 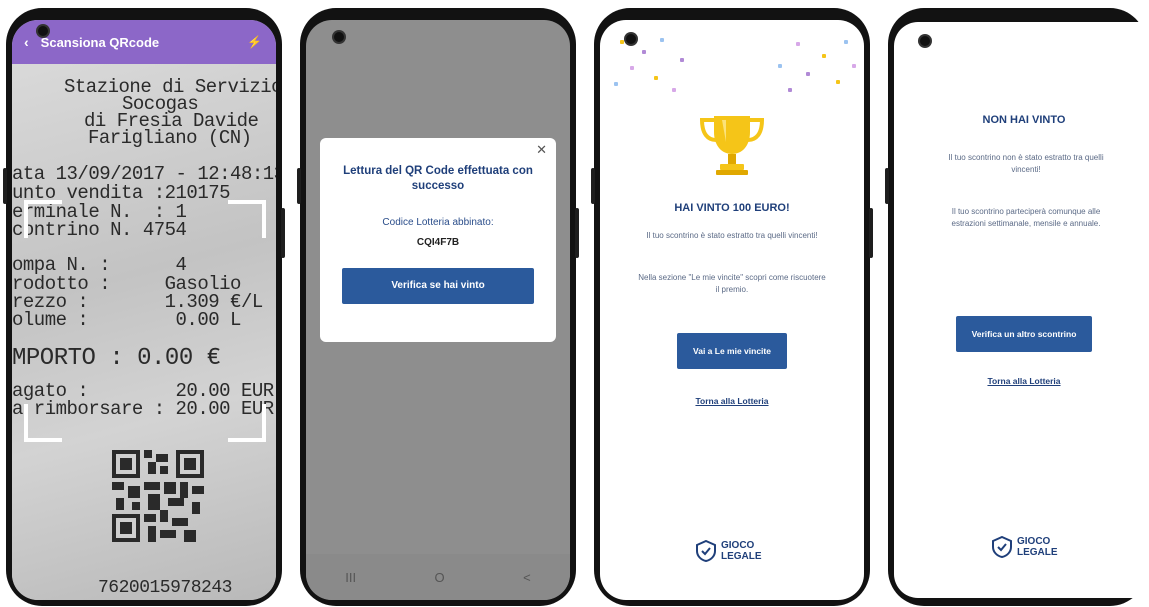 I want to click on recent-apps-icon: III, so click(x=350, y=577).